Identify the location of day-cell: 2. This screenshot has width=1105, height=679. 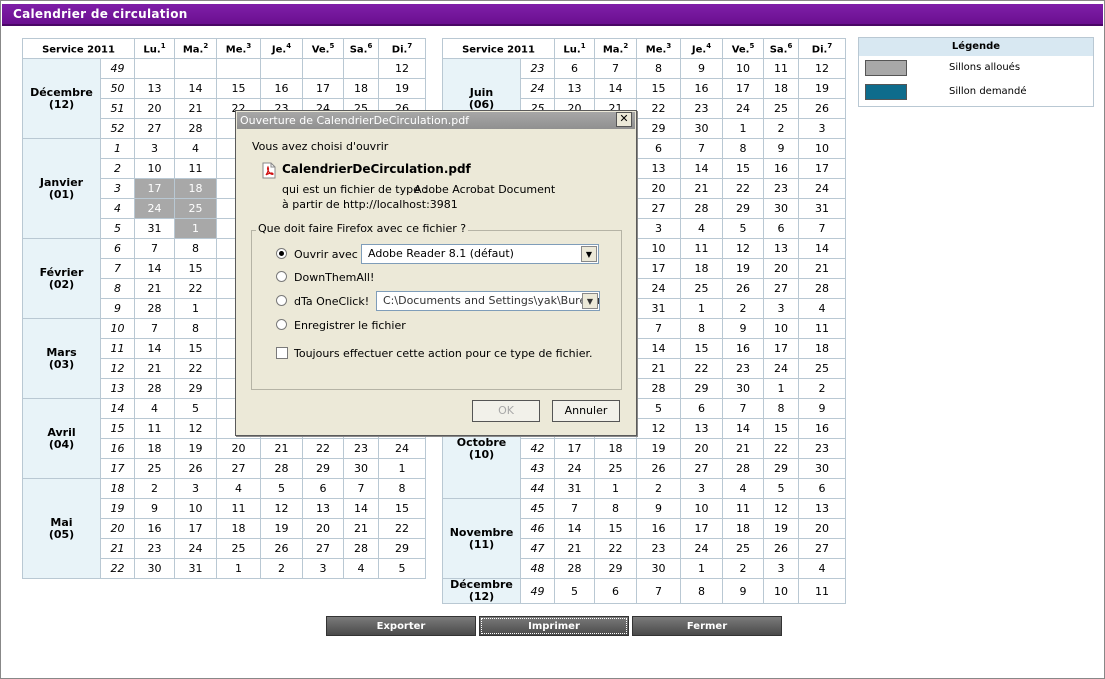
(282, 568).